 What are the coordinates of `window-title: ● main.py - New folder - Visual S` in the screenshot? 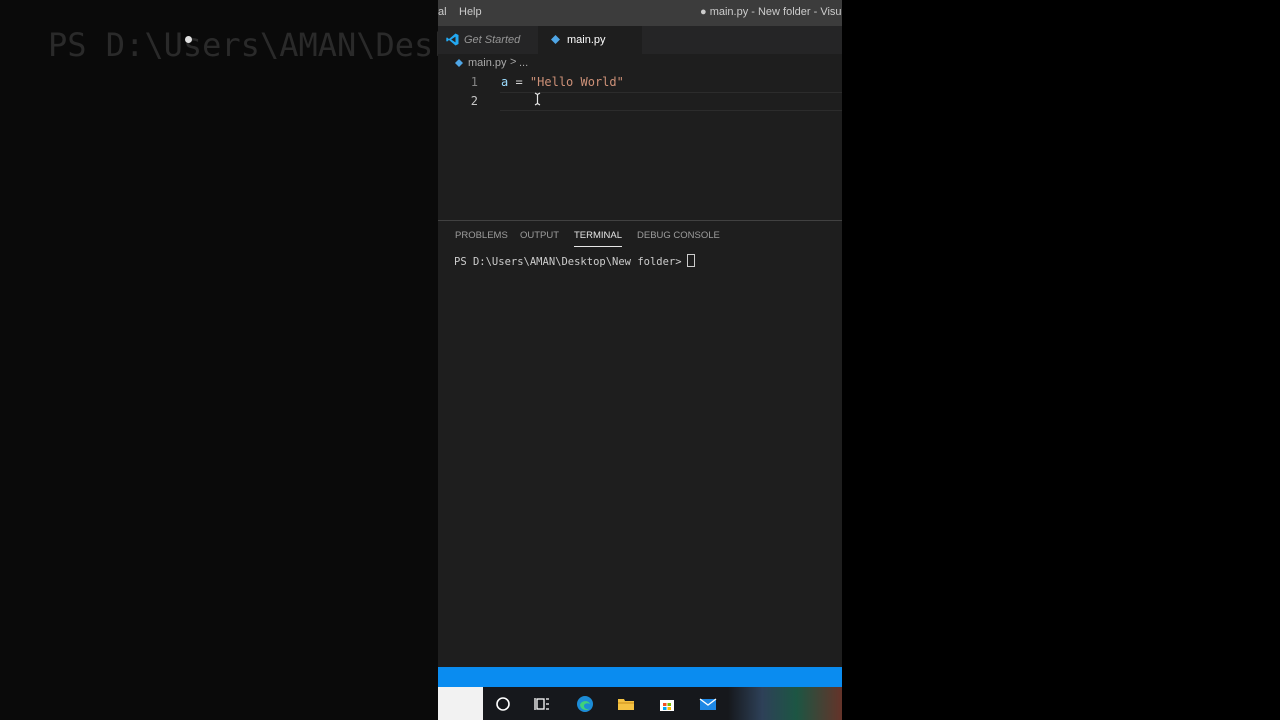 It's located at (771, 12).